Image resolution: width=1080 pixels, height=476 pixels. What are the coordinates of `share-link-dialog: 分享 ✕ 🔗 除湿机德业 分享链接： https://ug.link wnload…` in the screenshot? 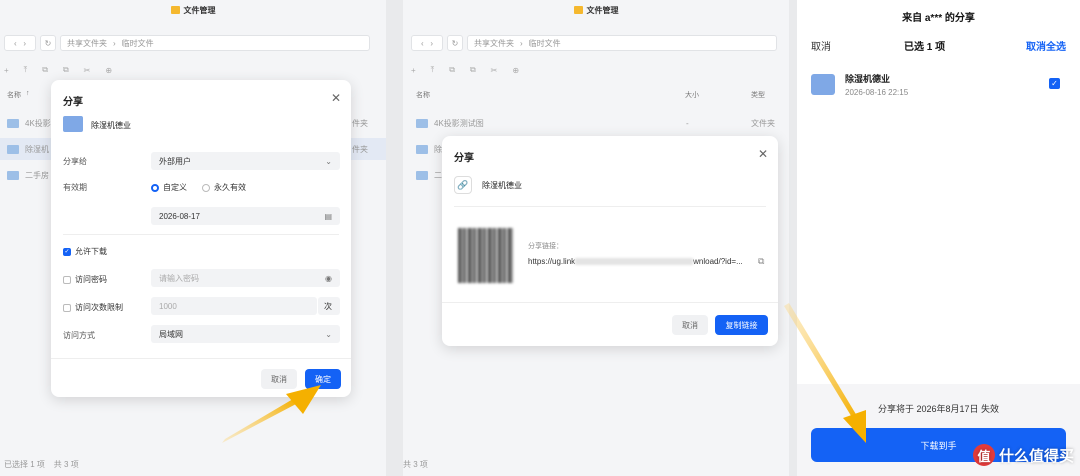 It's located at (610, 241).